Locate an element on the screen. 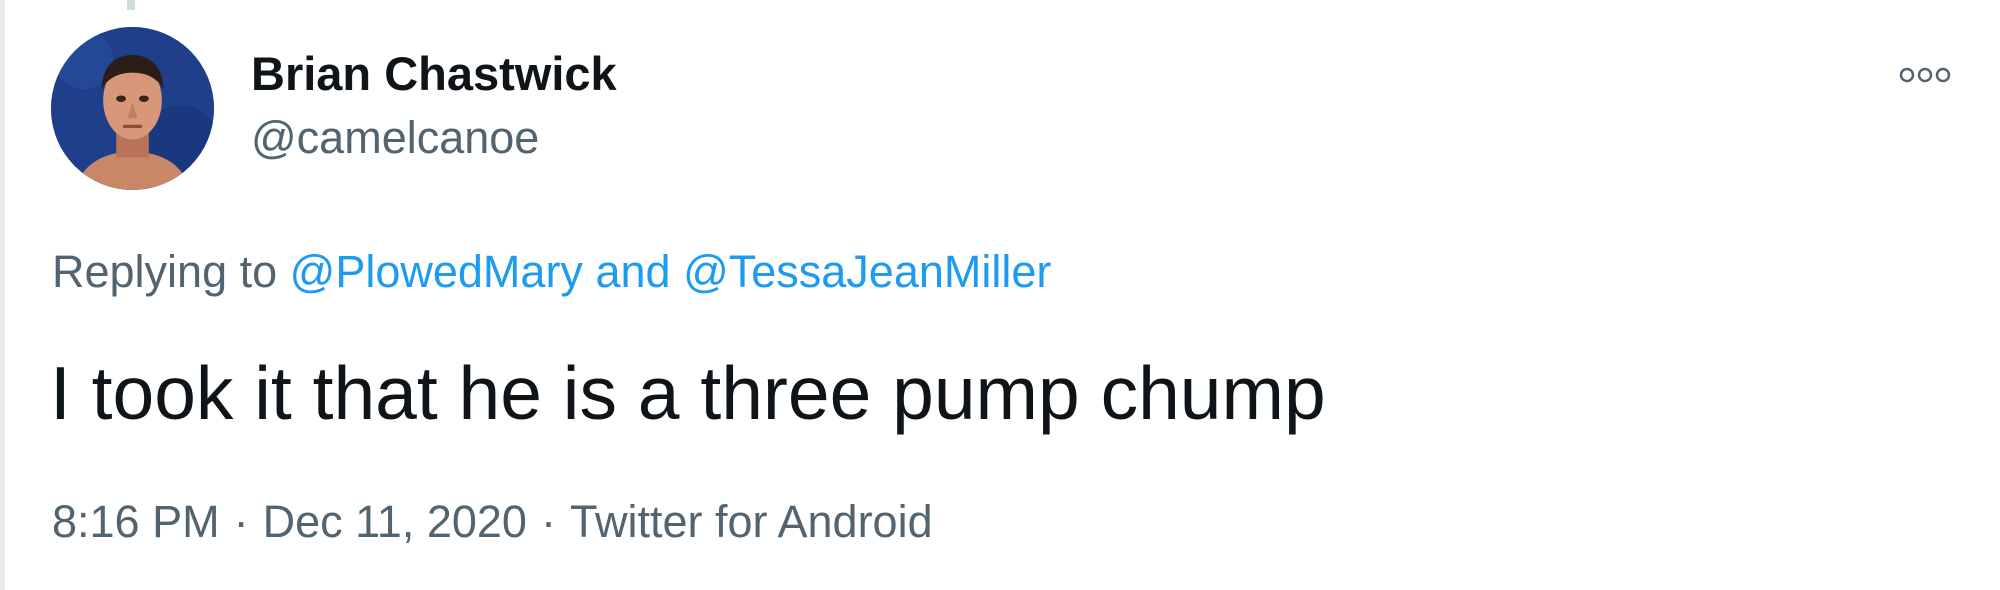 This screenshot has height=590, width=2000. more-options-button is located at coordinates (1925, 75).